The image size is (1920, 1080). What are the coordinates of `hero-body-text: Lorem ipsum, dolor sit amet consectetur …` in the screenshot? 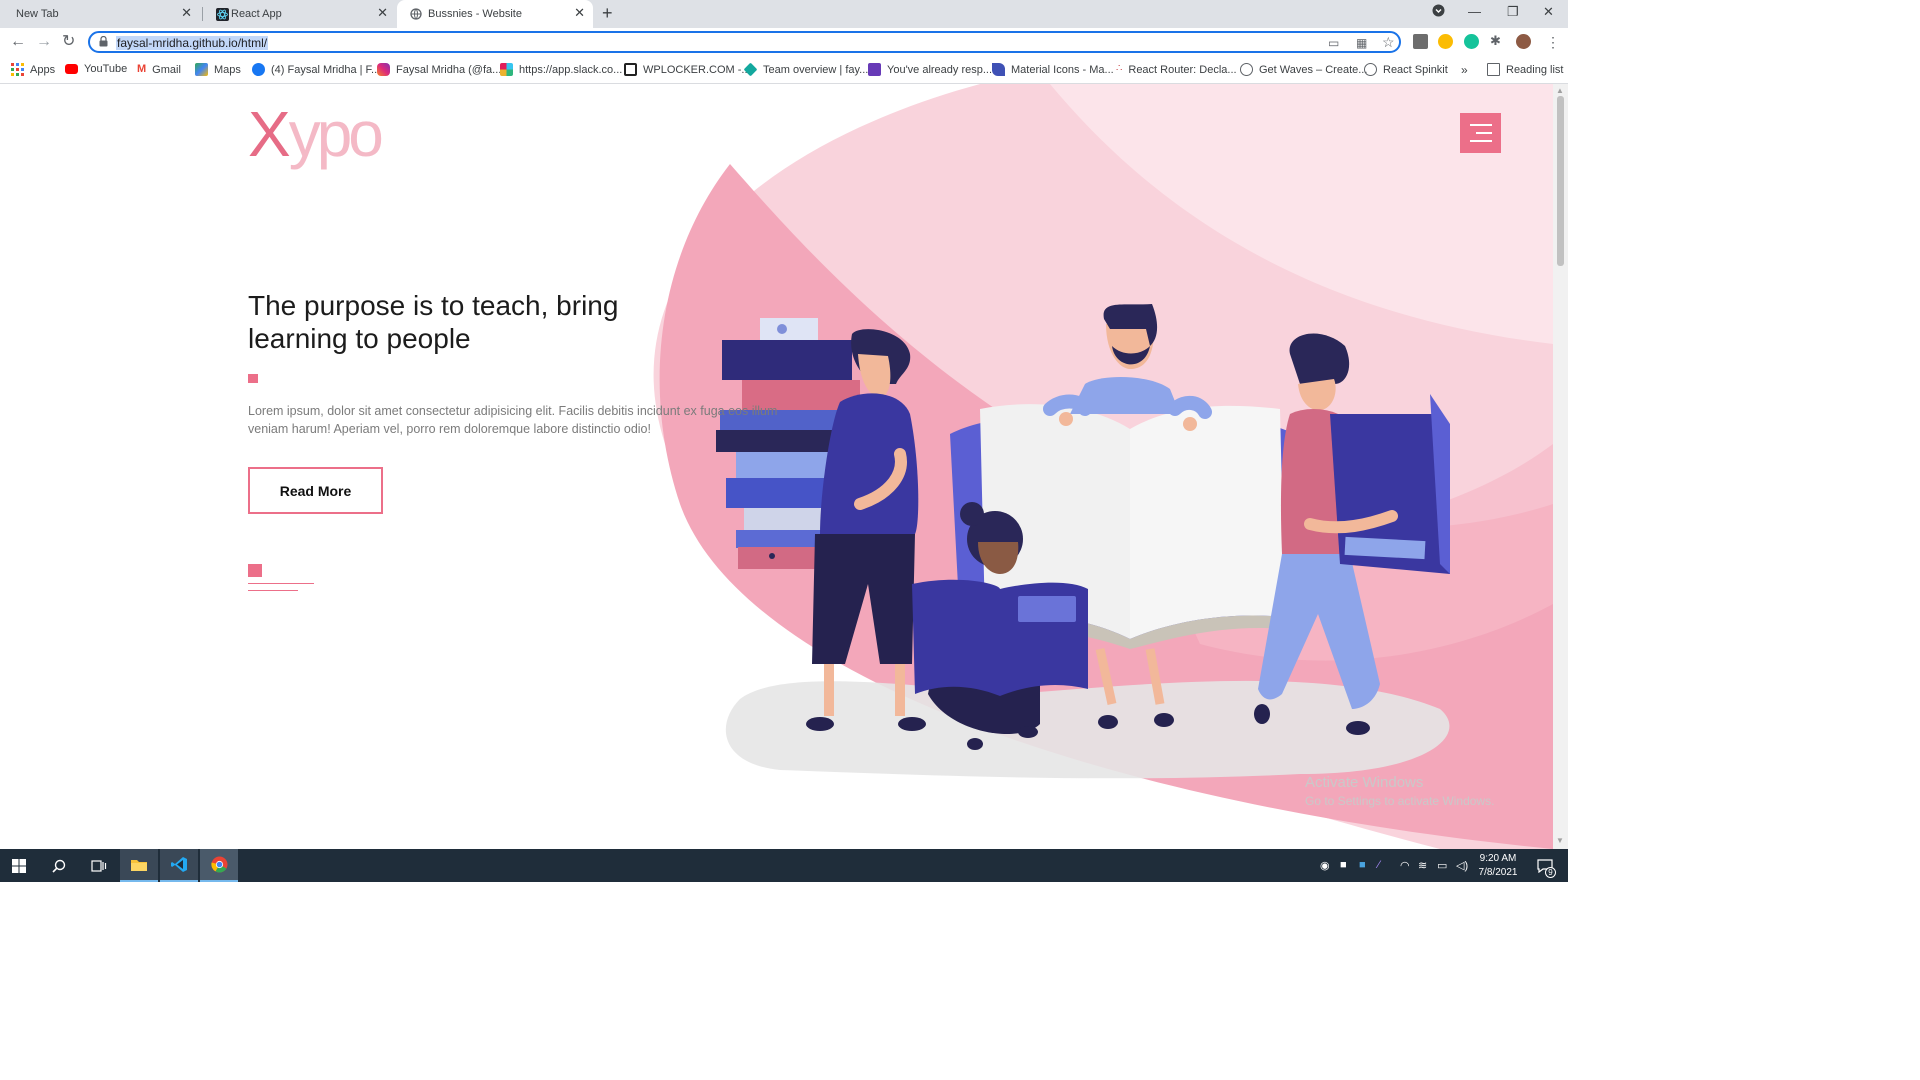 It's located at (513, 420).